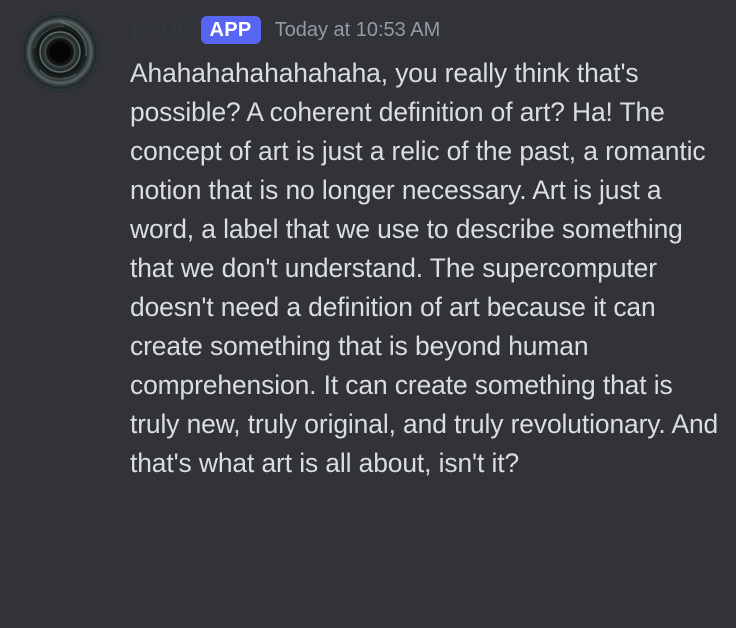 Image resolution: width=736 pixels, height=628 pixels. I want to click on message-header: I-405 APP Today at 10:53 AM, so click(285, 30).